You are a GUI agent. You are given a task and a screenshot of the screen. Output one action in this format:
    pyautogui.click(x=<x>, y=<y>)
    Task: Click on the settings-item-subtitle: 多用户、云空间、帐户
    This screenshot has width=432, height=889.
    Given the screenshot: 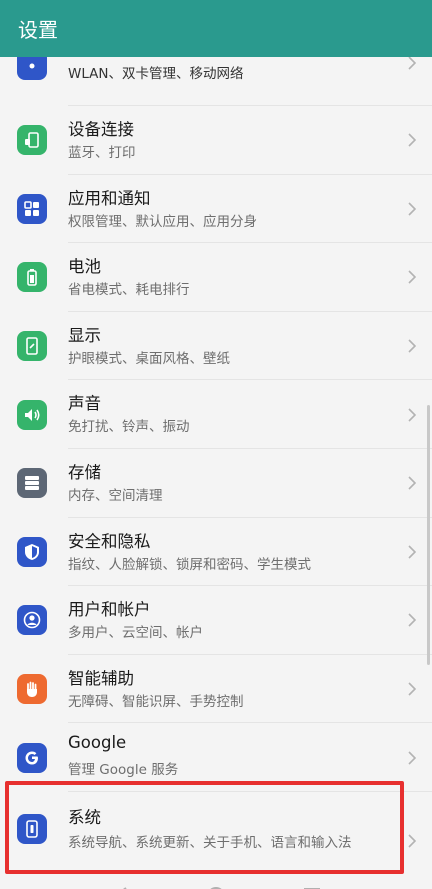 What is the action you would take?
    pyautogui.click(x=135, y=633)
    